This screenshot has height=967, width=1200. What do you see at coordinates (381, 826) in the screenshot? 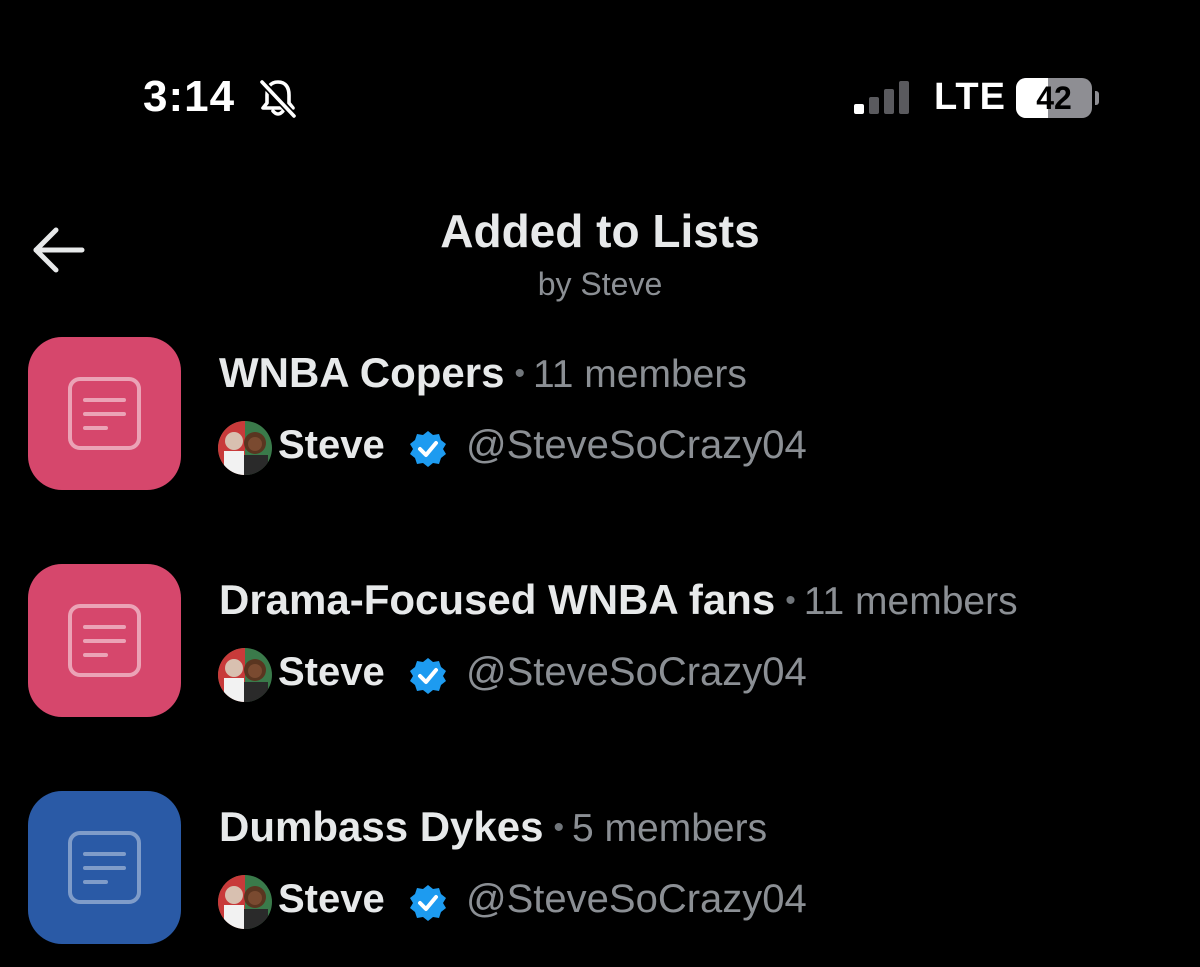
I see `list-name: Dumbass Dykes` at bounding box center [381, 826].